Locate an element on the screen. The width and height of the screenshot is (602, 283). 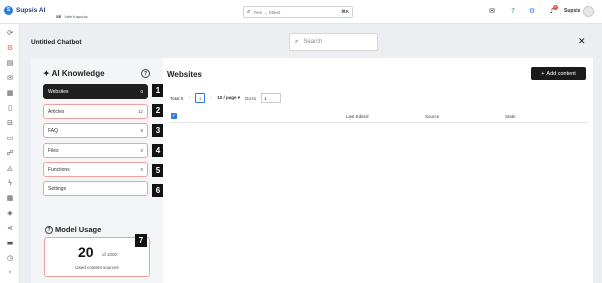
knowledge-item-websites: Websites 0 is located at coordinates (95, 91).